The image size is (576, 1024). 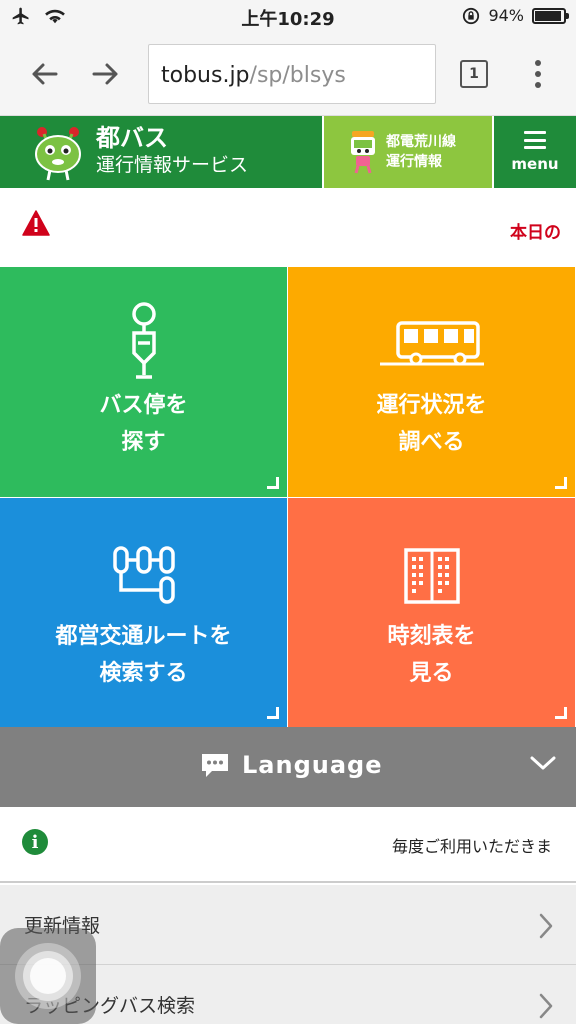 What do you see at coordinates (172, 151) in the screenshot?
I see `site-title: 都バス 運行情報サービス` at bounding box center [172, 151].